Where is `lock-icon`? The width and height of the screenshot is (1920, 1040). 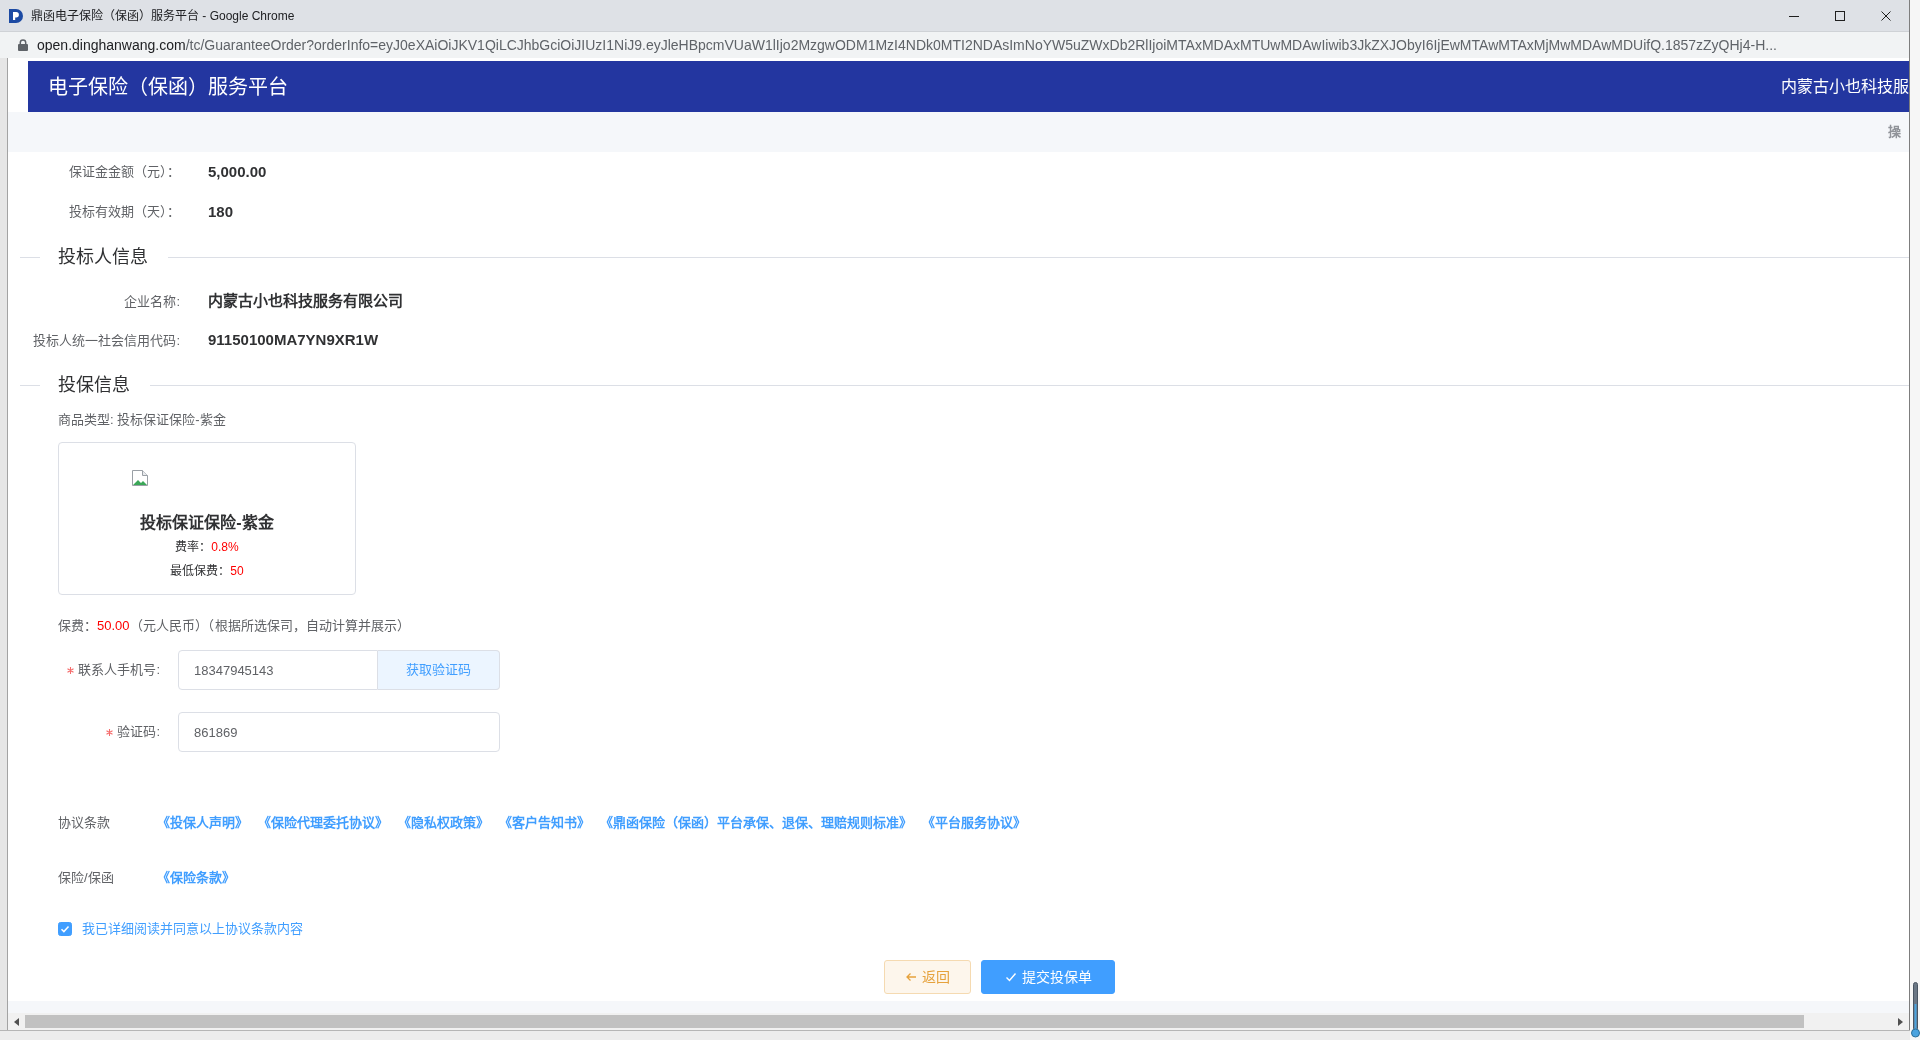 lock-icon is located at coordinates (23, 45).